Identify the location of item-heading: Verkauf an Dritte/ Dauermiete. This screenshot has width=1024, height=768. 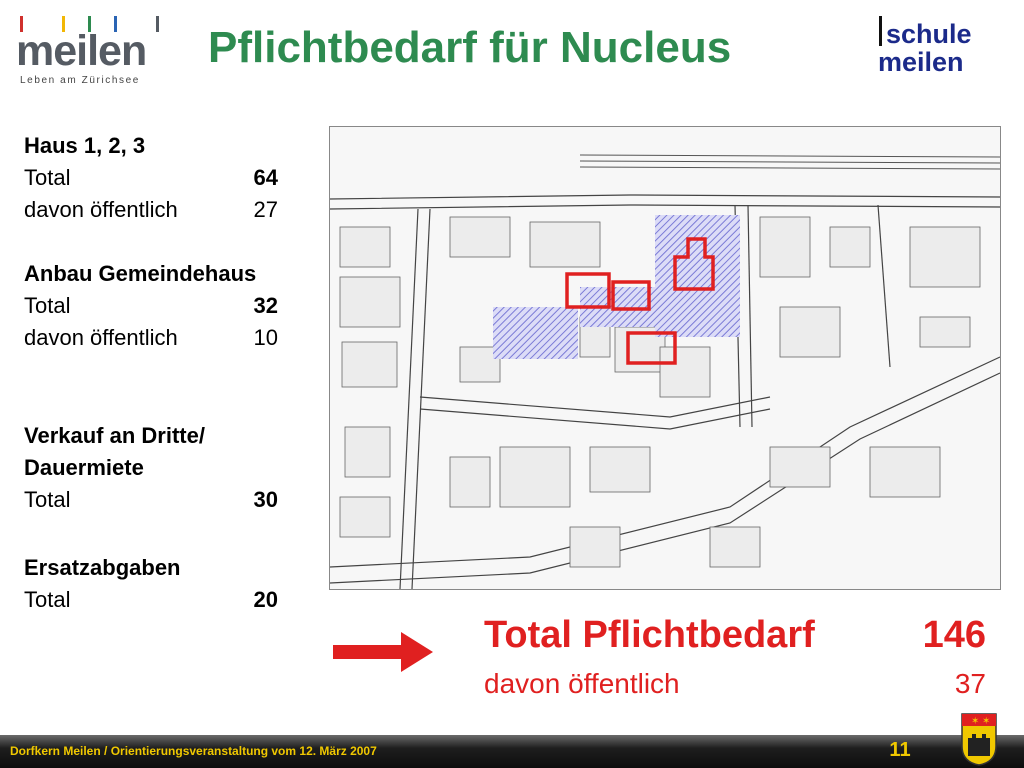
(114, 451).